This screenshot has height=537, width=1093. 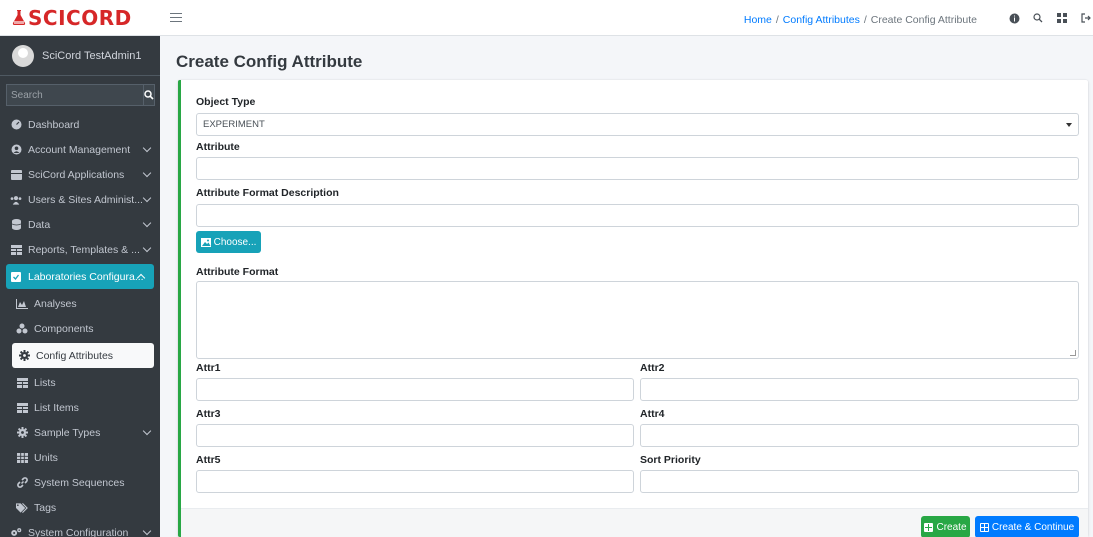 I want to click on sidebar-item-label: Analyses, so click(x=55, y=303).